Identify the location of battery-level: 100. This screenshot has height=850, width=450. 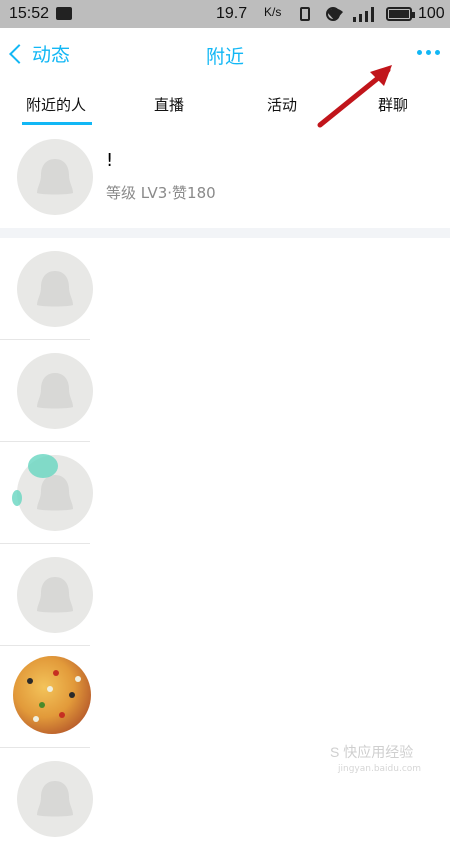
(431, 13).